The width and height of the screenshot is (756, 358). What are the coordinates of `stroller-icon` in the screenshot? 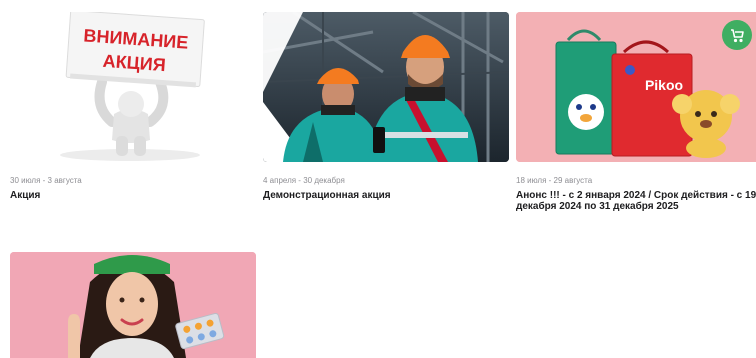 It's located at (737, 36).